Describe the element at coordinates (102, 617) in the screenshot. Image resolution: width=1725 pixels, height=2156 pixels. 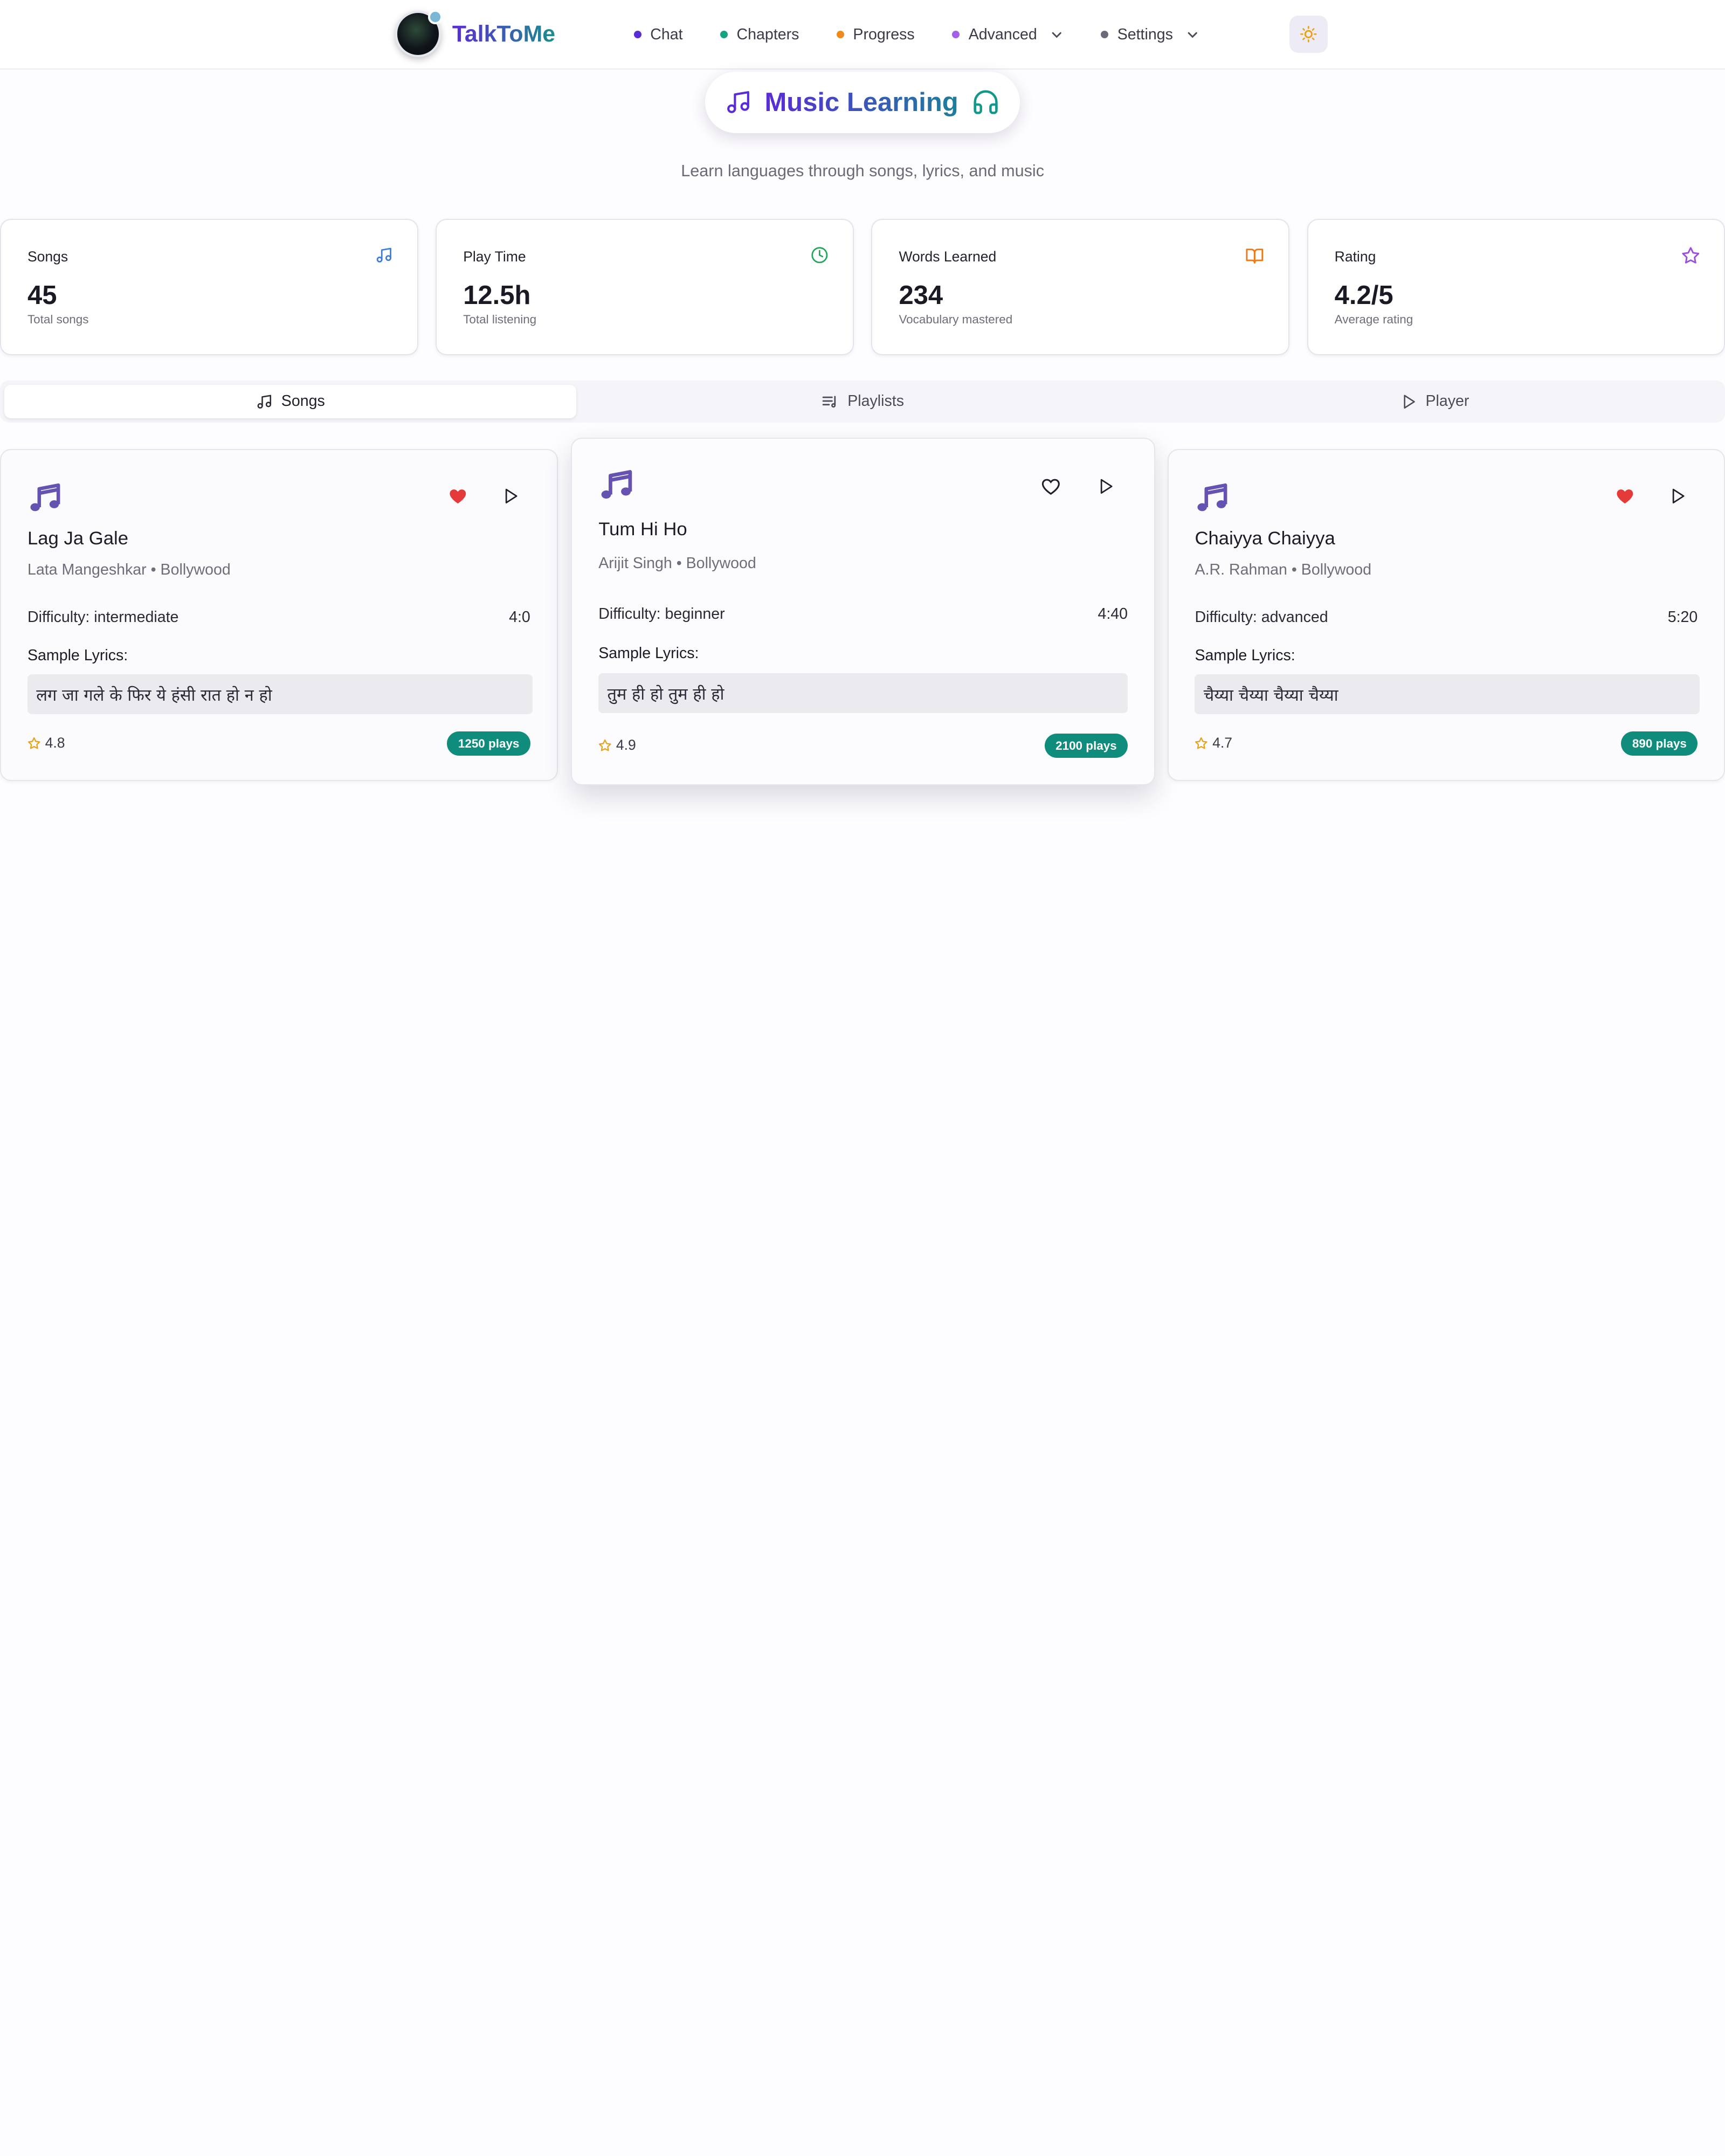
I see `difficulty-label: Difficulty: intermediate` at that location.